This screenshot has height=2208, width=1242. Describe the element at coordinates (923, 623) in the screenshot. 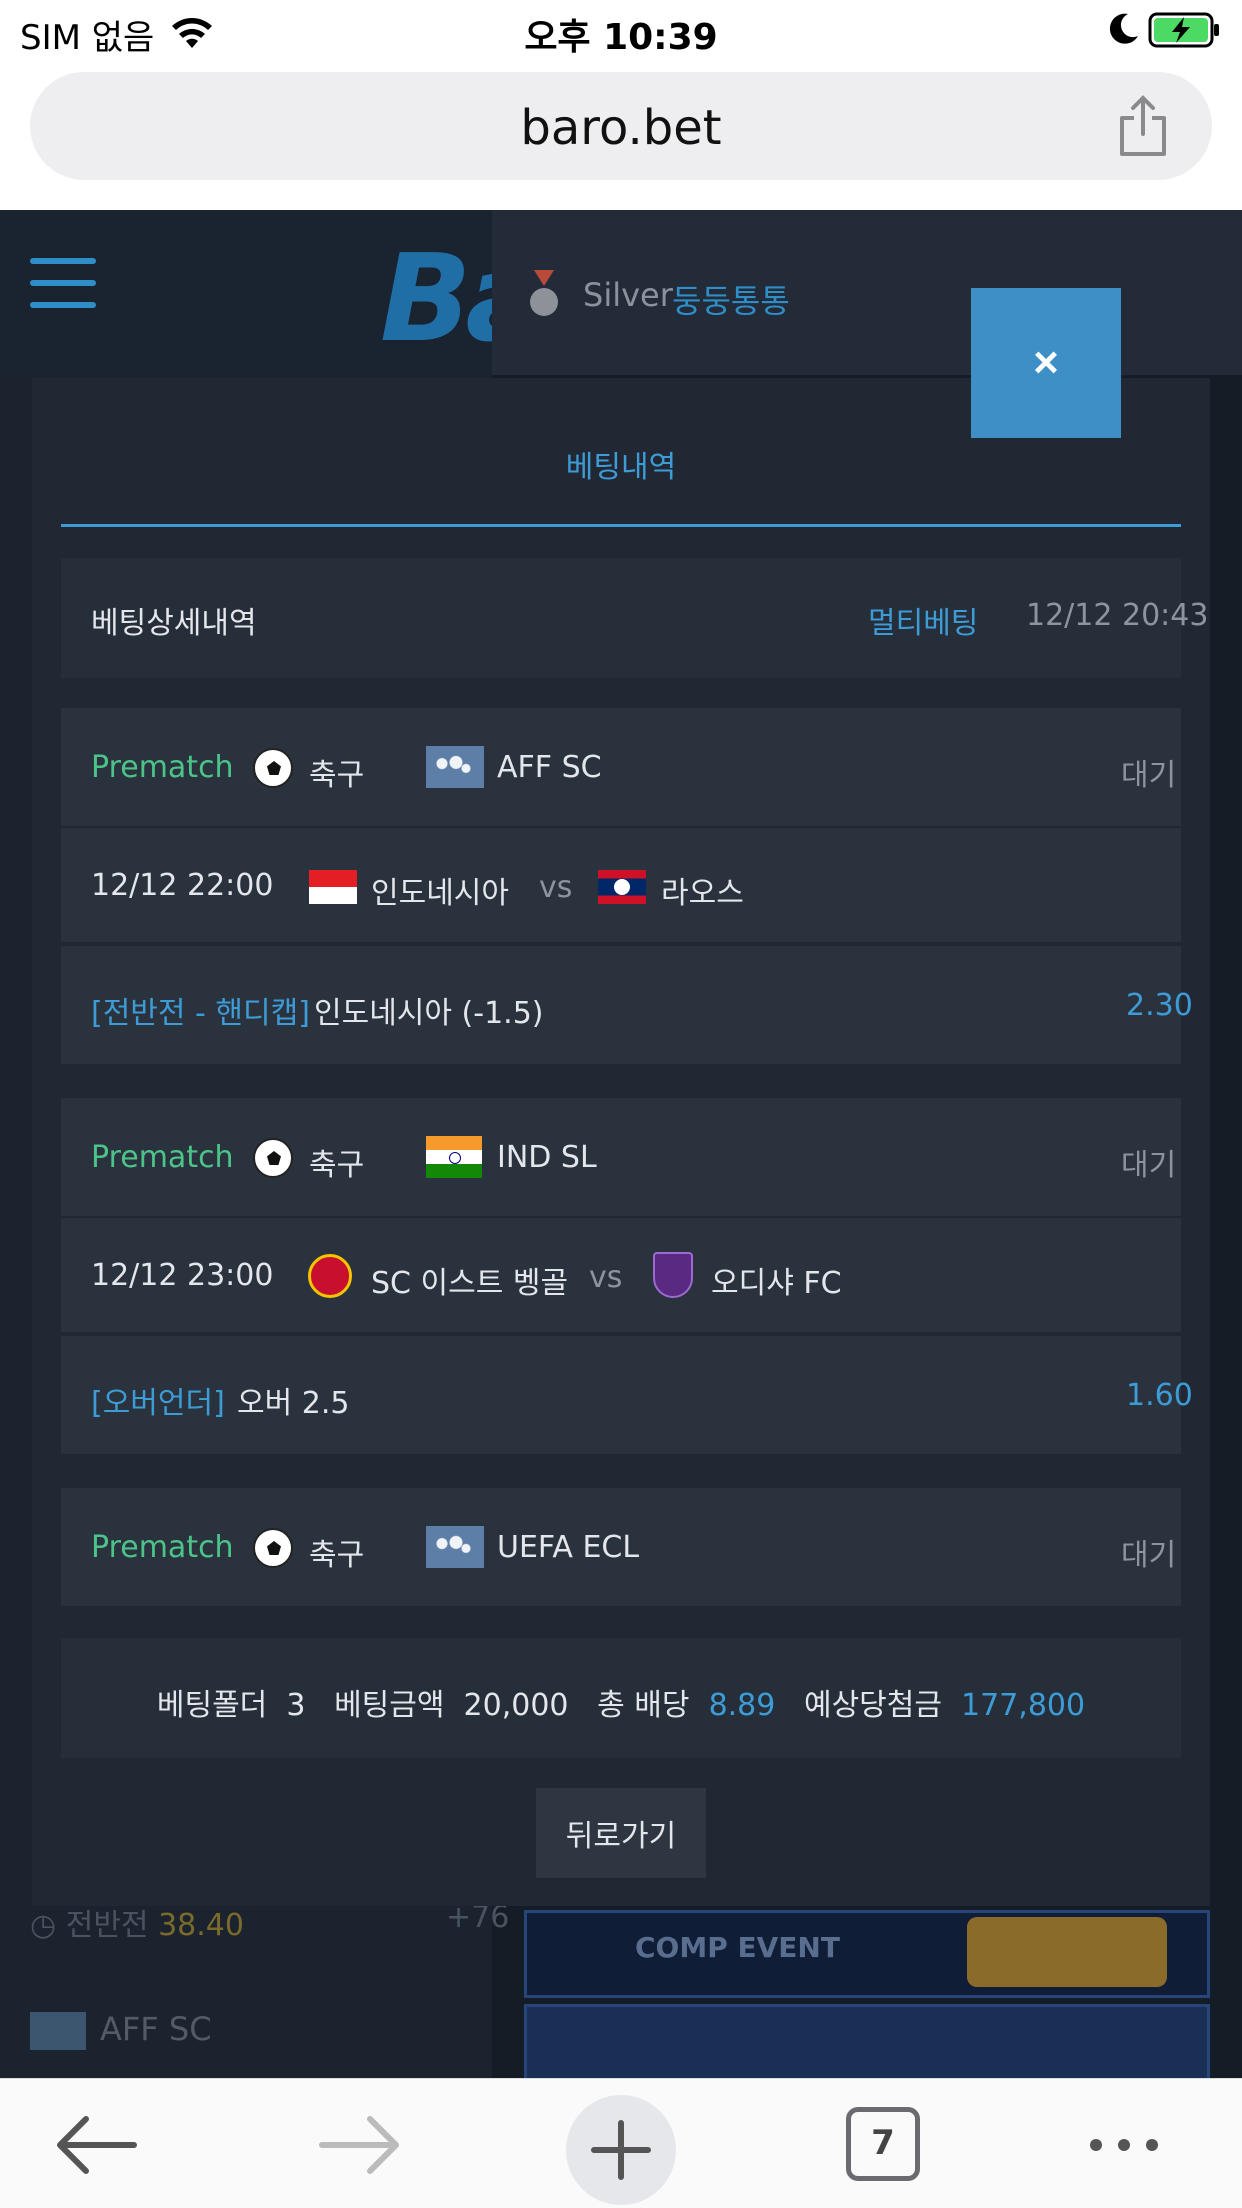

I see `bet-type: 멀티베팅` at that location.